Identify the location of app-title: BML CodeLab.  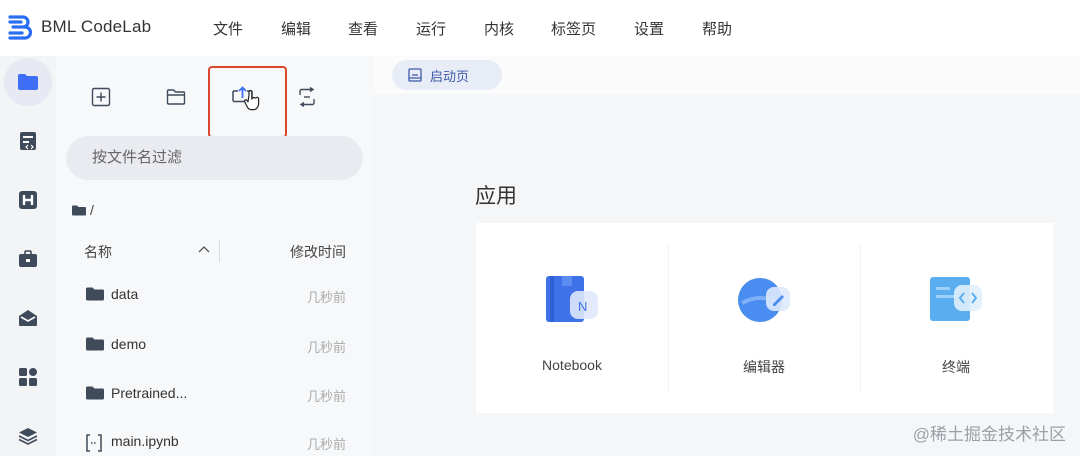
(96, 26).